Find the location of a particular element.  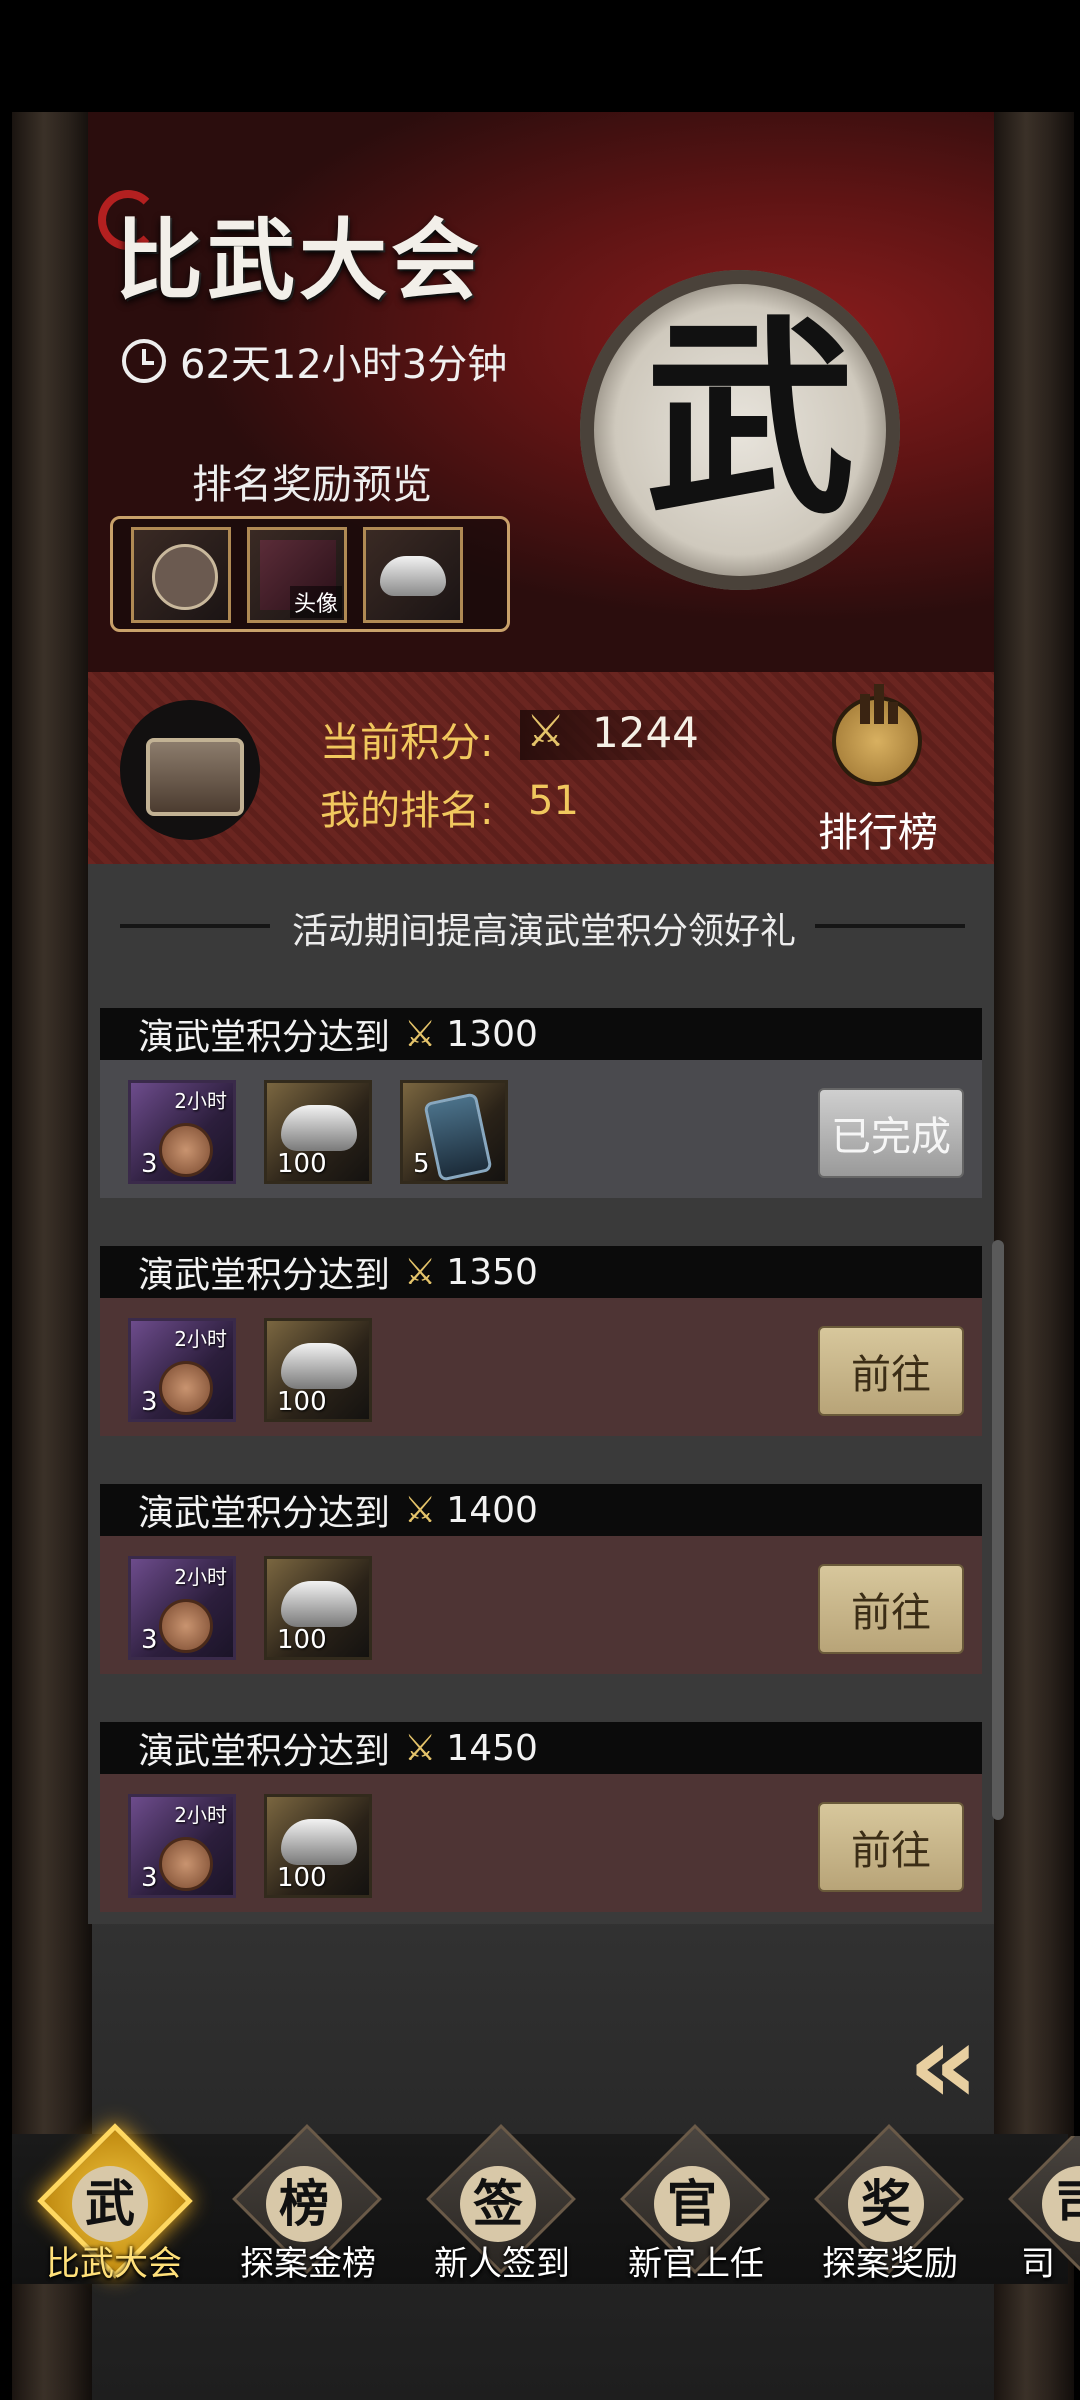

gold-list-icon: 榜 is located at coordinates (304, 2204).